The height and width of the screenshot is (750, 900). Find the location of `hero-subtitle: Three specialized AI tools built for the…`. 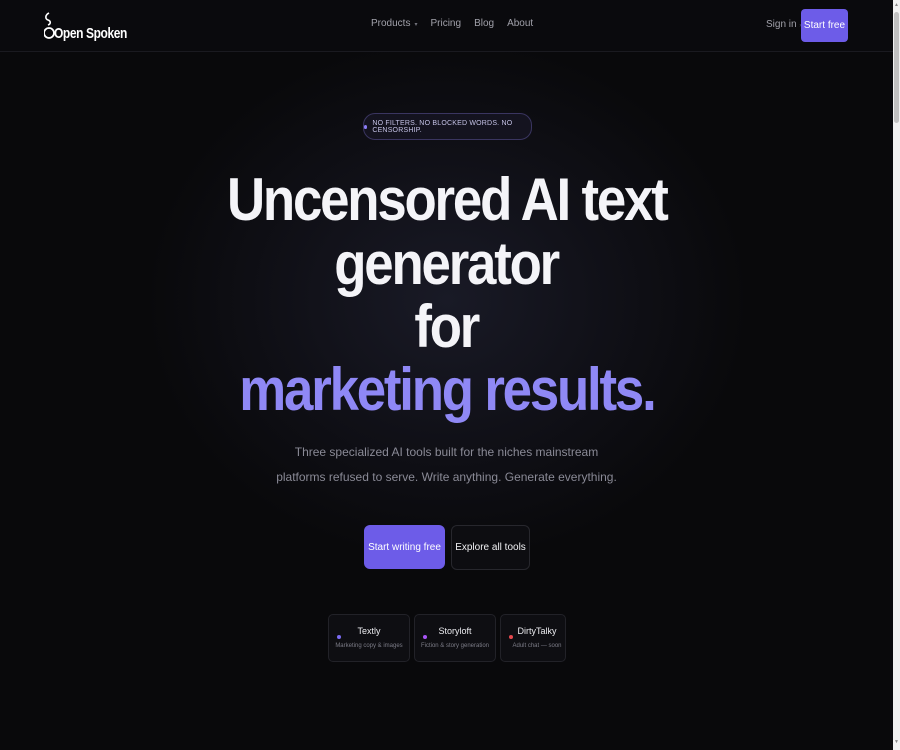

hero-subtitle: Three specialized AI tools built for the… is located at coordinates (446, 465).